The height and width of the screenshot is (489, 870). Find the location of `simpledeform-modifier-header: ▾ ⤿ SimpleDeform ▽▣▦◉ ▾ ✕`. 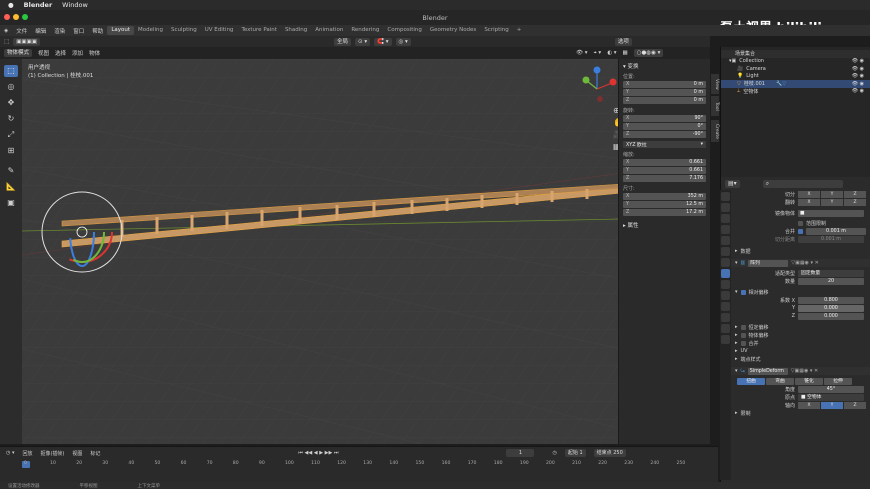

simpledeform-modifier-header: ▾ ⤿ SimpleDeform ▽▣▦◉ ▾ ✕ is located at coordinates (800, 371).